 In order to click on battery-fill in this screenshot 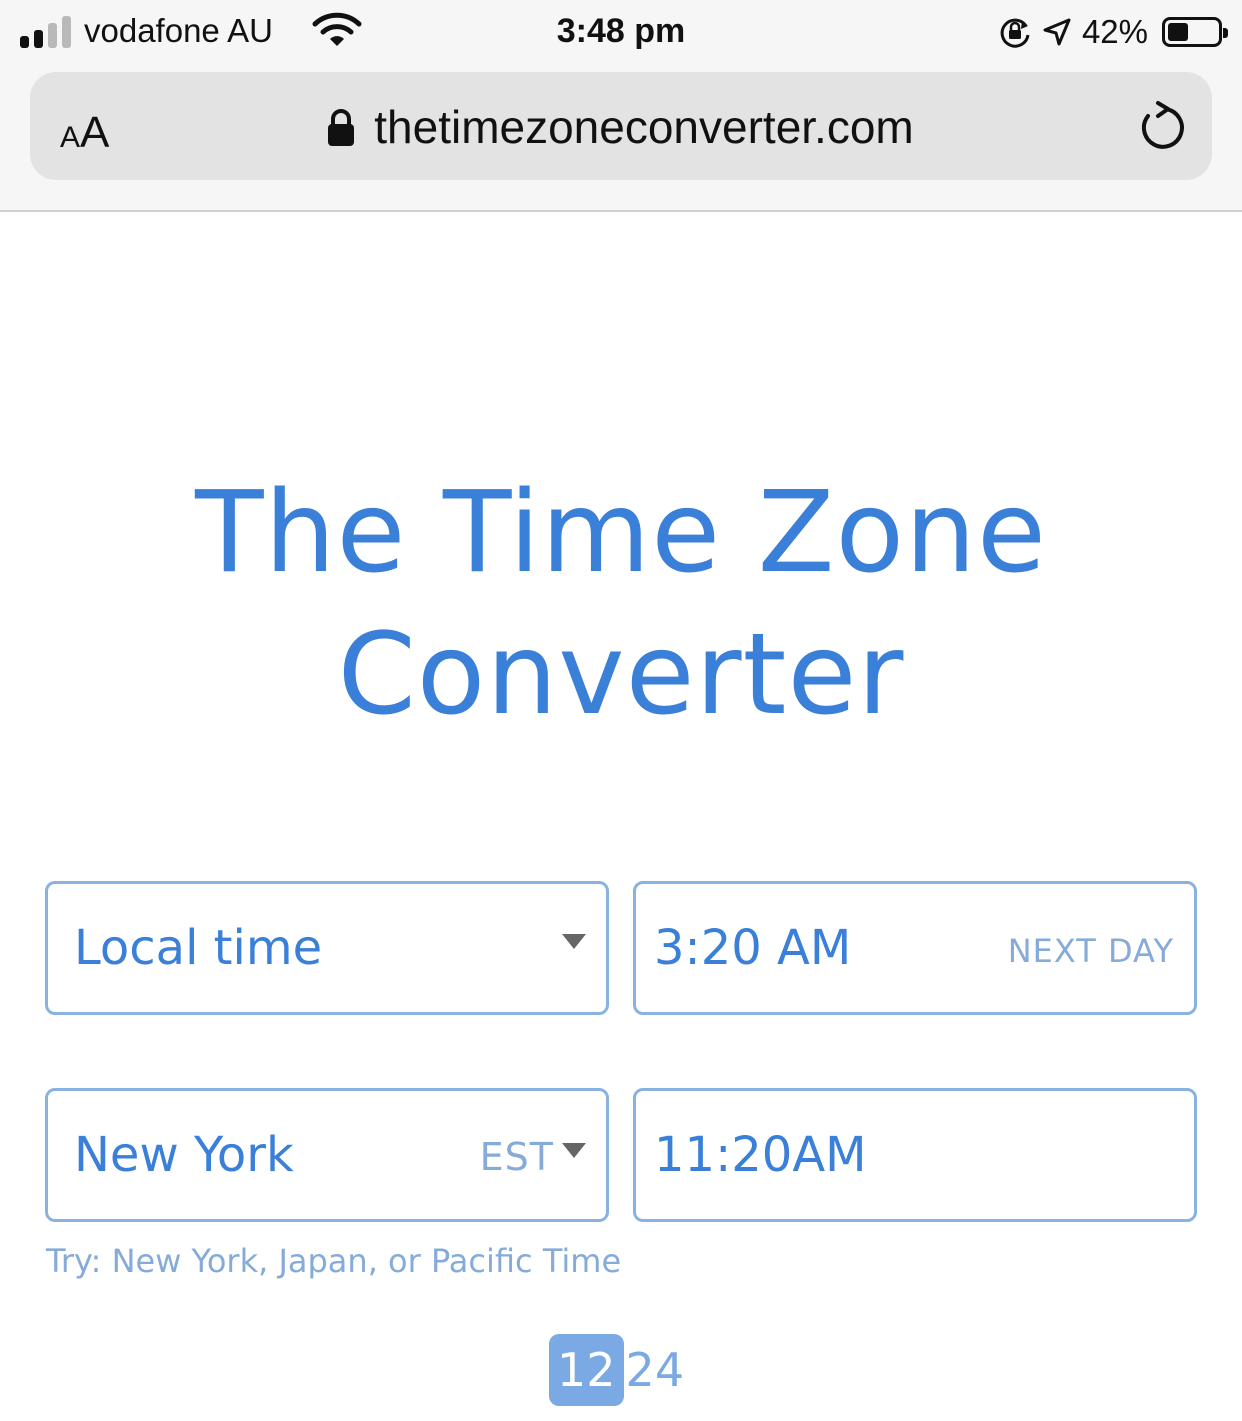, I will do `click(1178, 32)`.